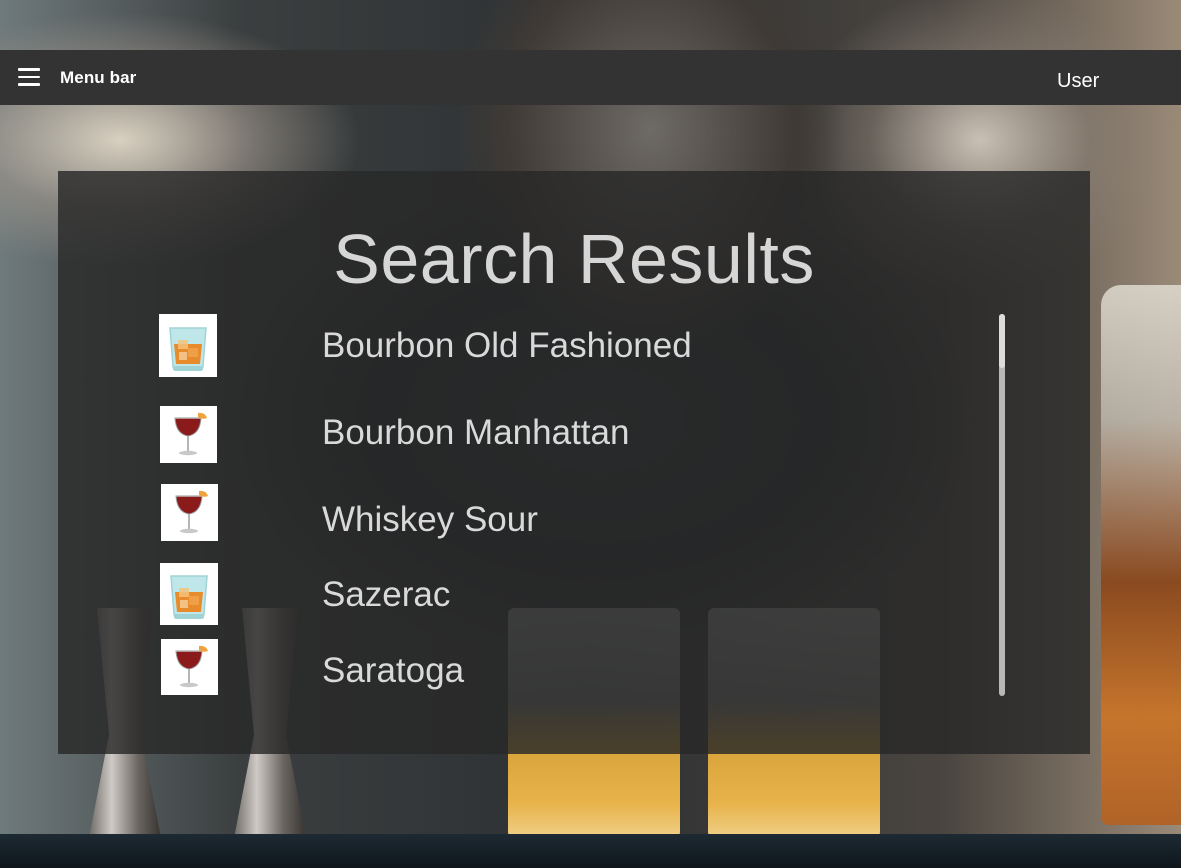 The image size is (1181, 868). What do you see at coordinates (430, 519) in the screenshot?
I see `result-name: Whiskey Sour` at bounding box center [430, 519].